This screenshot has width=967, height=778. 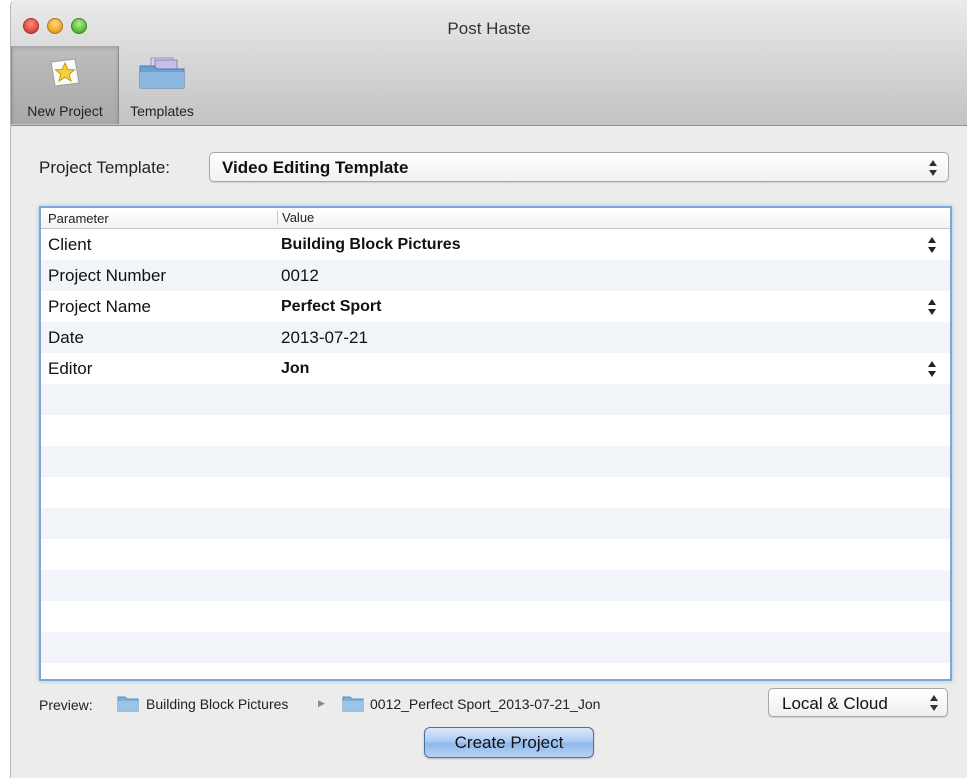 I want to click on toolbar-new-project: New Project, so click(x=65, y=85).